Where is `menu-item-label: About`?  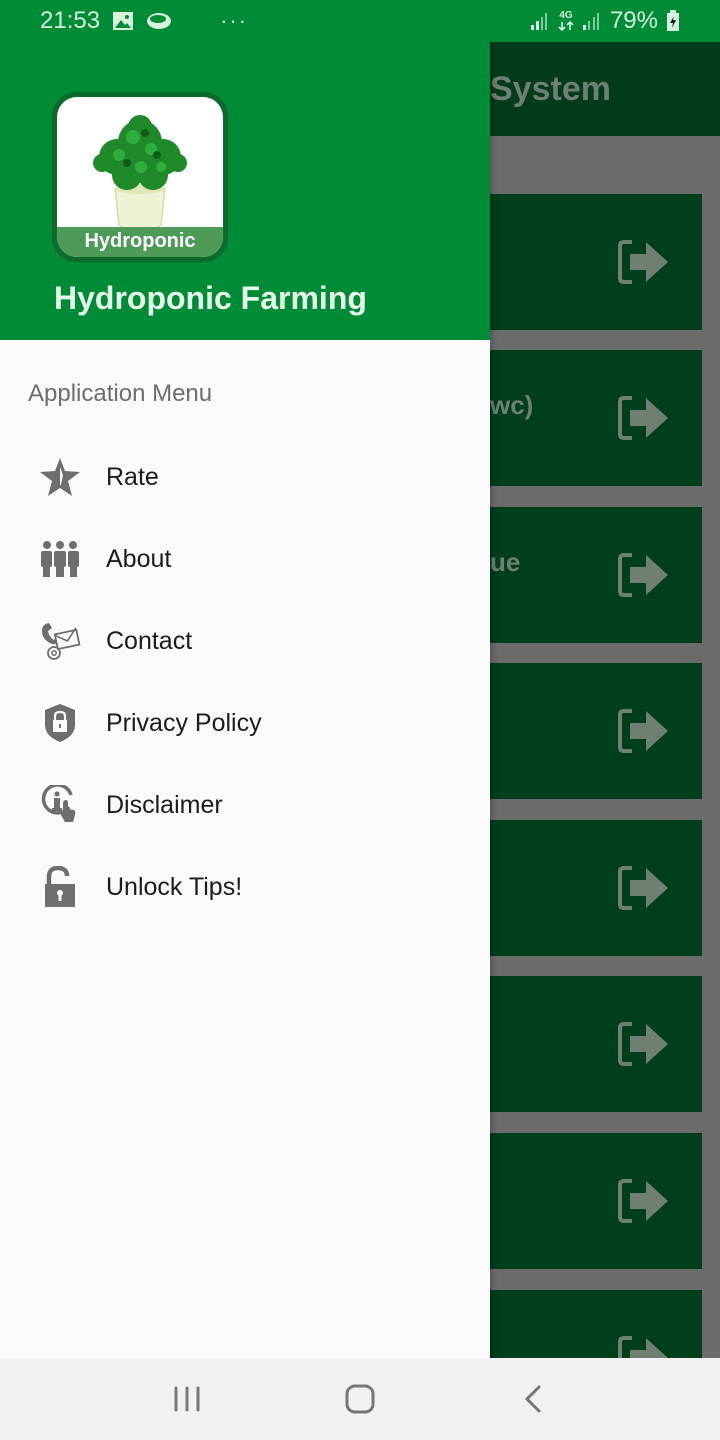
menu-item-label: About is located at coordinates (139, 558).